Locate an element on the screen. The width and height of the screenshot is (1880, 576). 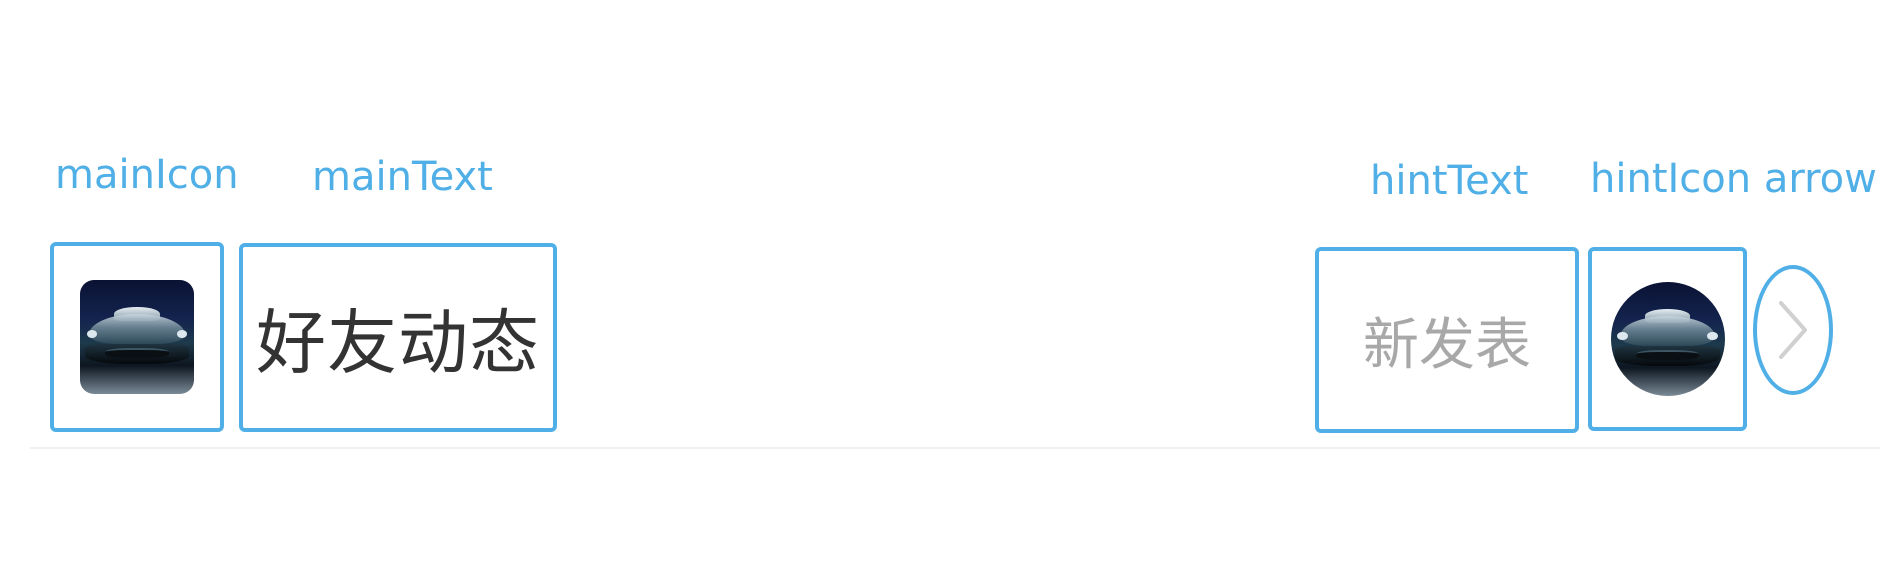
hint-icon-box is located at coordinates (1667, 339).